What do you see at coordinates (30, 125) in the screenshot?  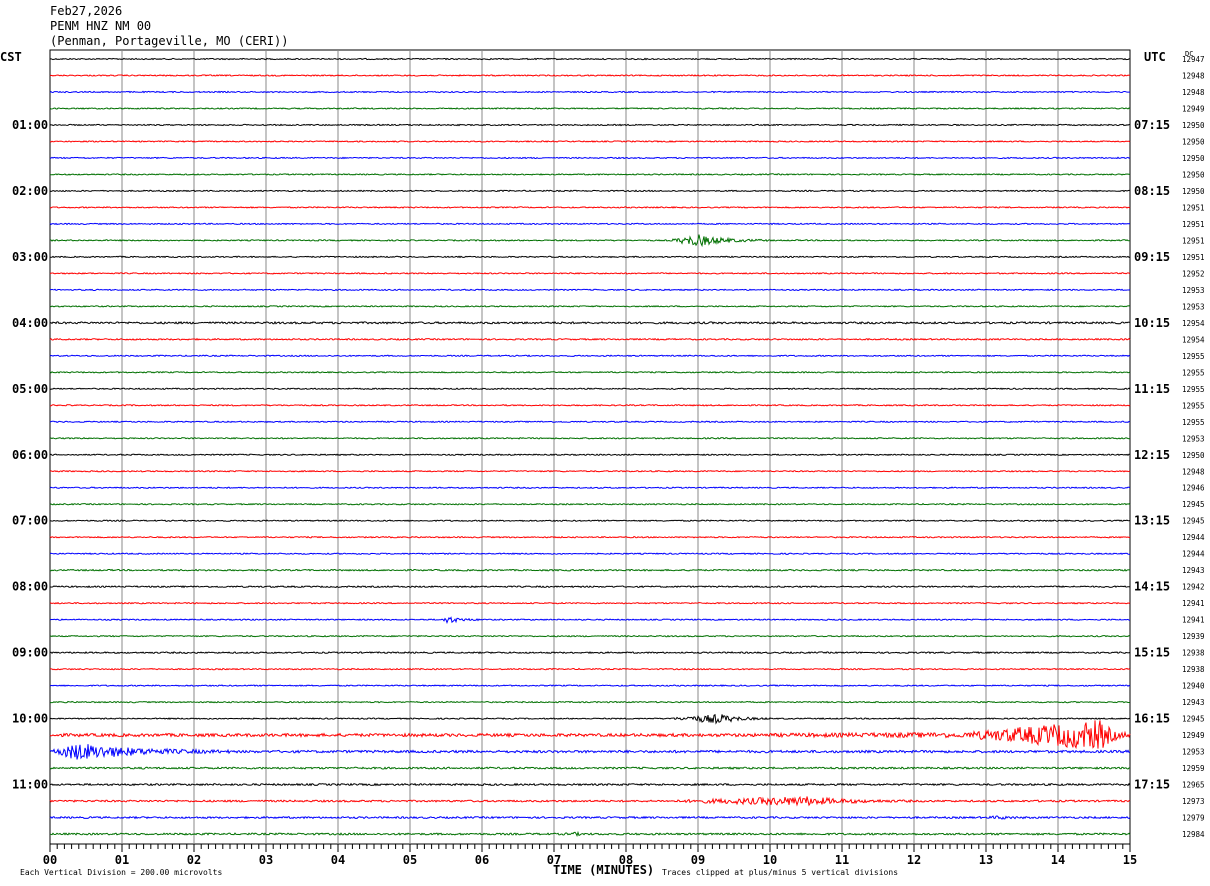 I see `left-hour-label: 01:00` at bounding box center [30, 125].